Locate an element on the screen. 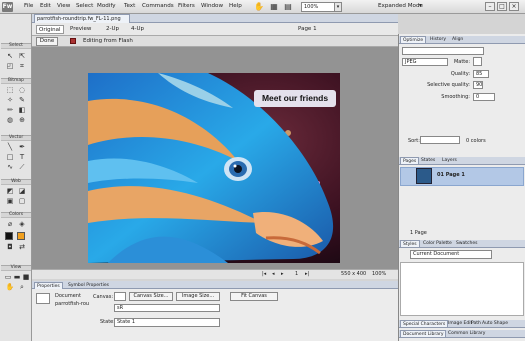 The image size is (525, 341). hide-slices-icon: ▣ is located at coordinates (10, 201).